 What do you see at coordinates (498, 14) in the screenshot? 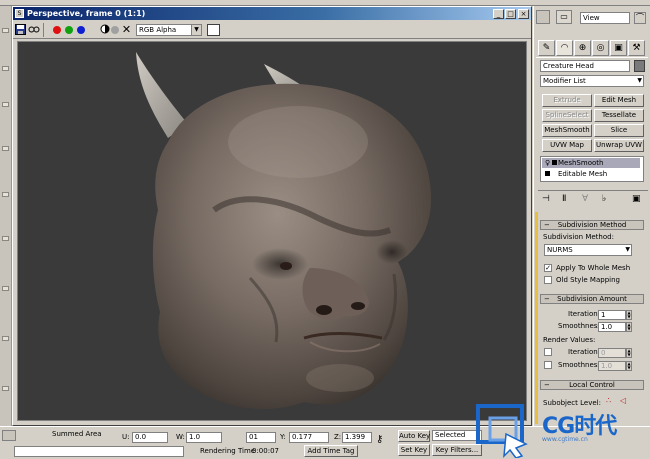
I see `minimize-icon: _` at bounding box center [498, 14].